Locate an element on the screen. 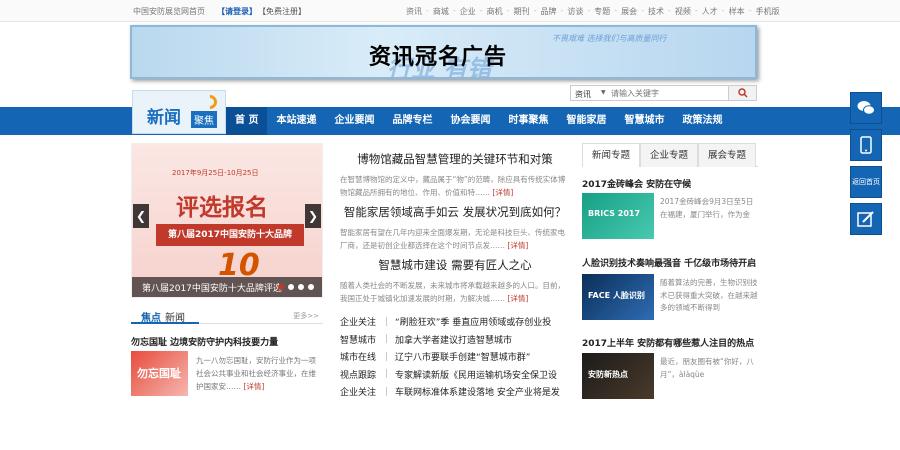  search-icon is located at coordinates (742, 93).